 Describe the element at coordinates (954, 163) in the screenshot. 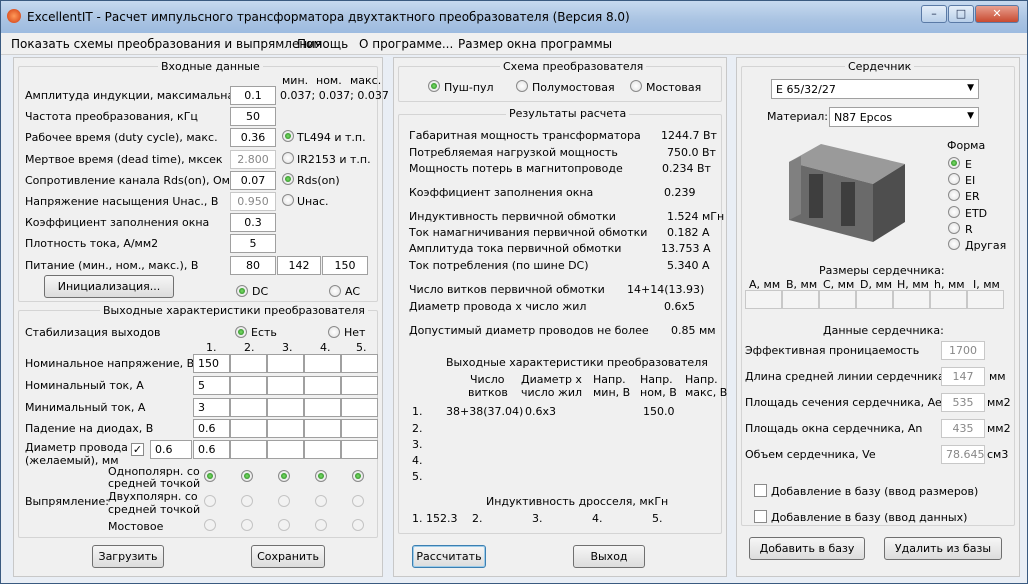

I see `radio-shape-e` at that location.